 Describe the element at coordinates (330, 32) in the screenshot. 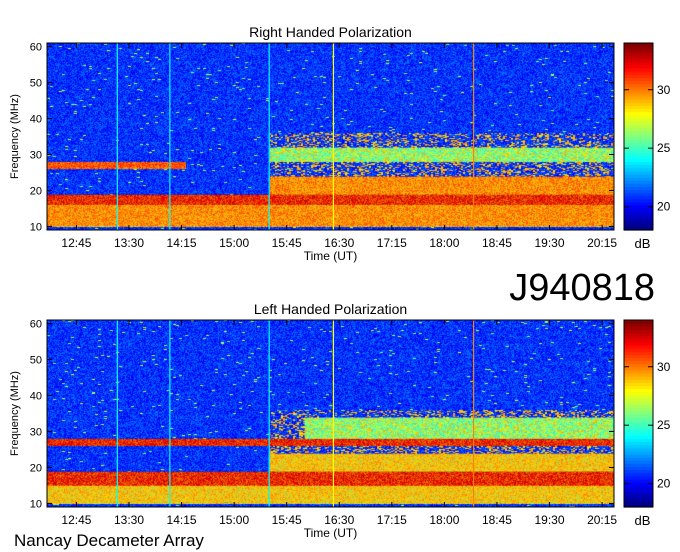

I see `panel-title: Right Handed Polarization` at that location.